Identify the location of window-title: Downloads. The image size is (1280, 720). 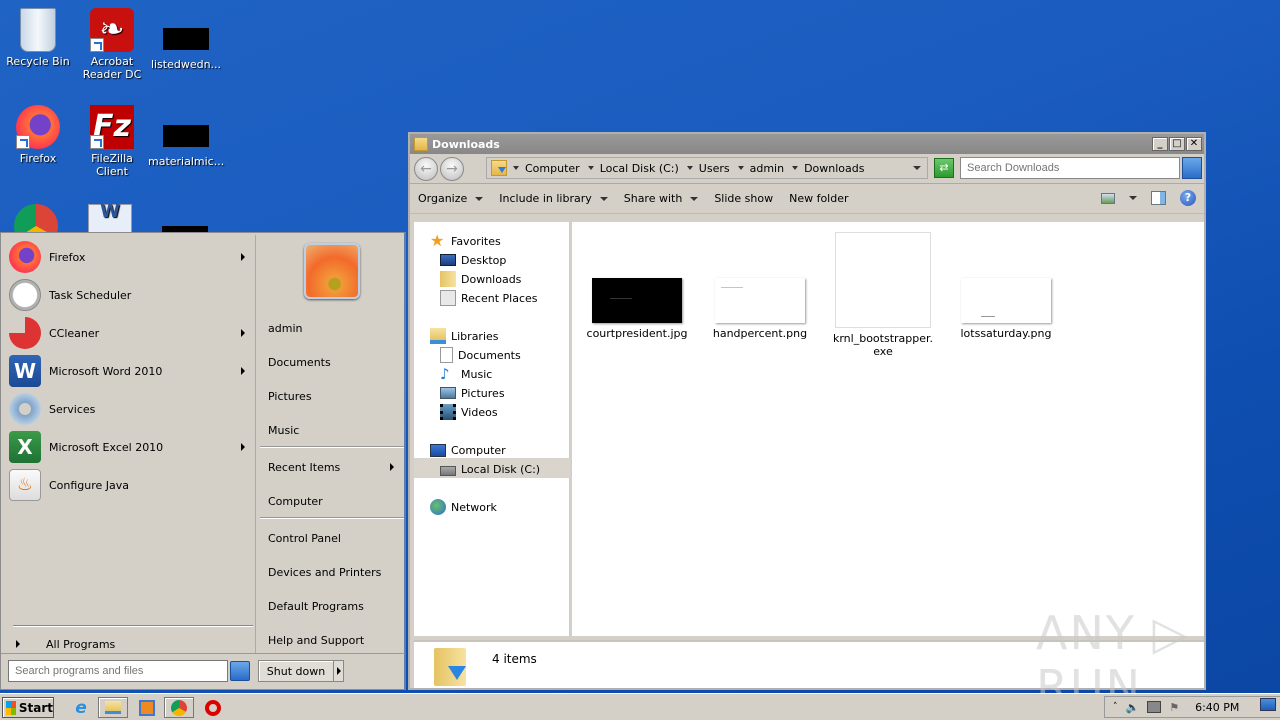
(466, 144).